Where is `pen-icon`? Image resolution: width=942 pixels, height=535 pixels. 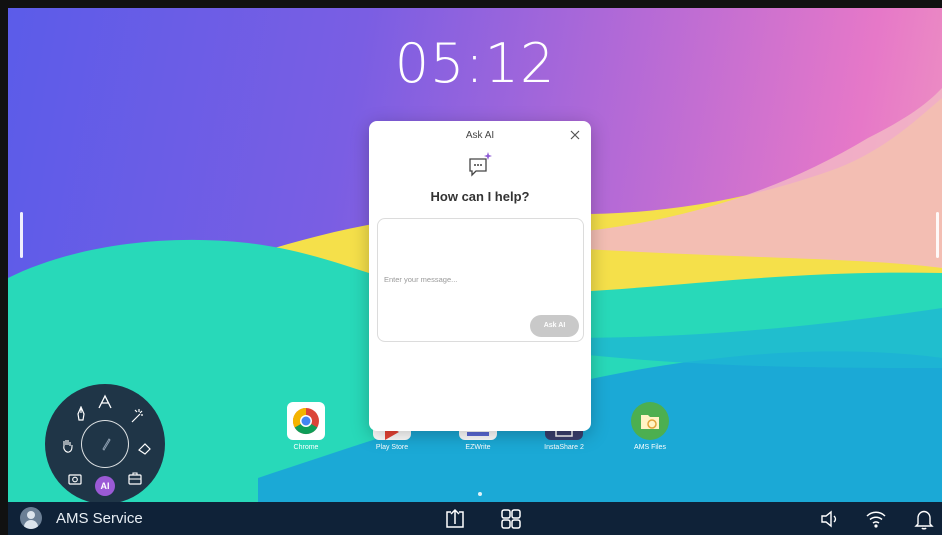
pen-icon is located at coordinates (81, 414).